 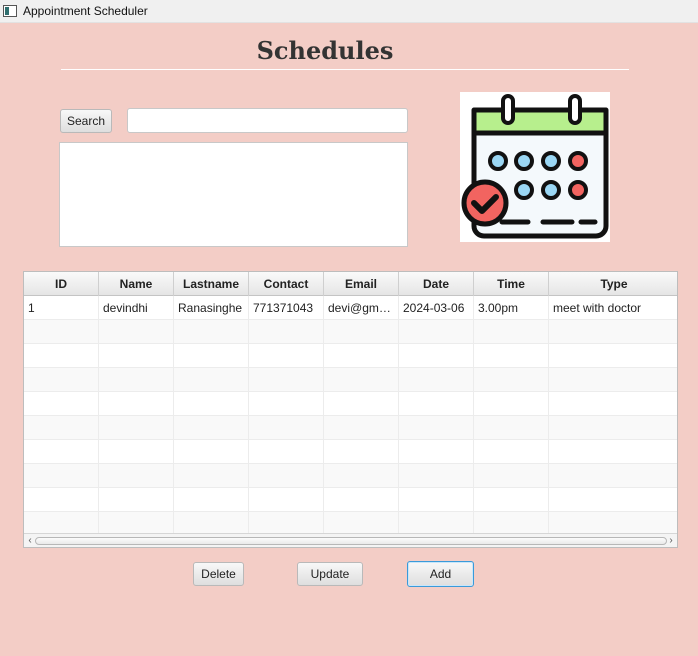 What do you see at coordinates (286, 284) in the screenshot?
I see `column-header-contact: Contact` at bounding box center [286, 284].